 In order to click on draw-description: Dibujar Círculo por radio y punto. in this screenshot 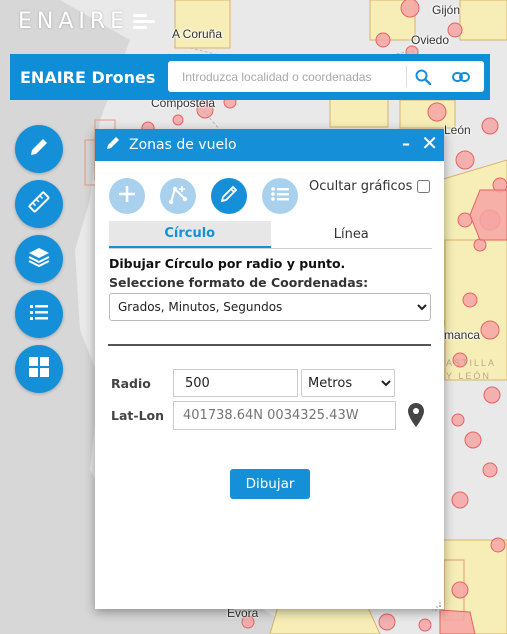, I will do `click(227, 263)`.